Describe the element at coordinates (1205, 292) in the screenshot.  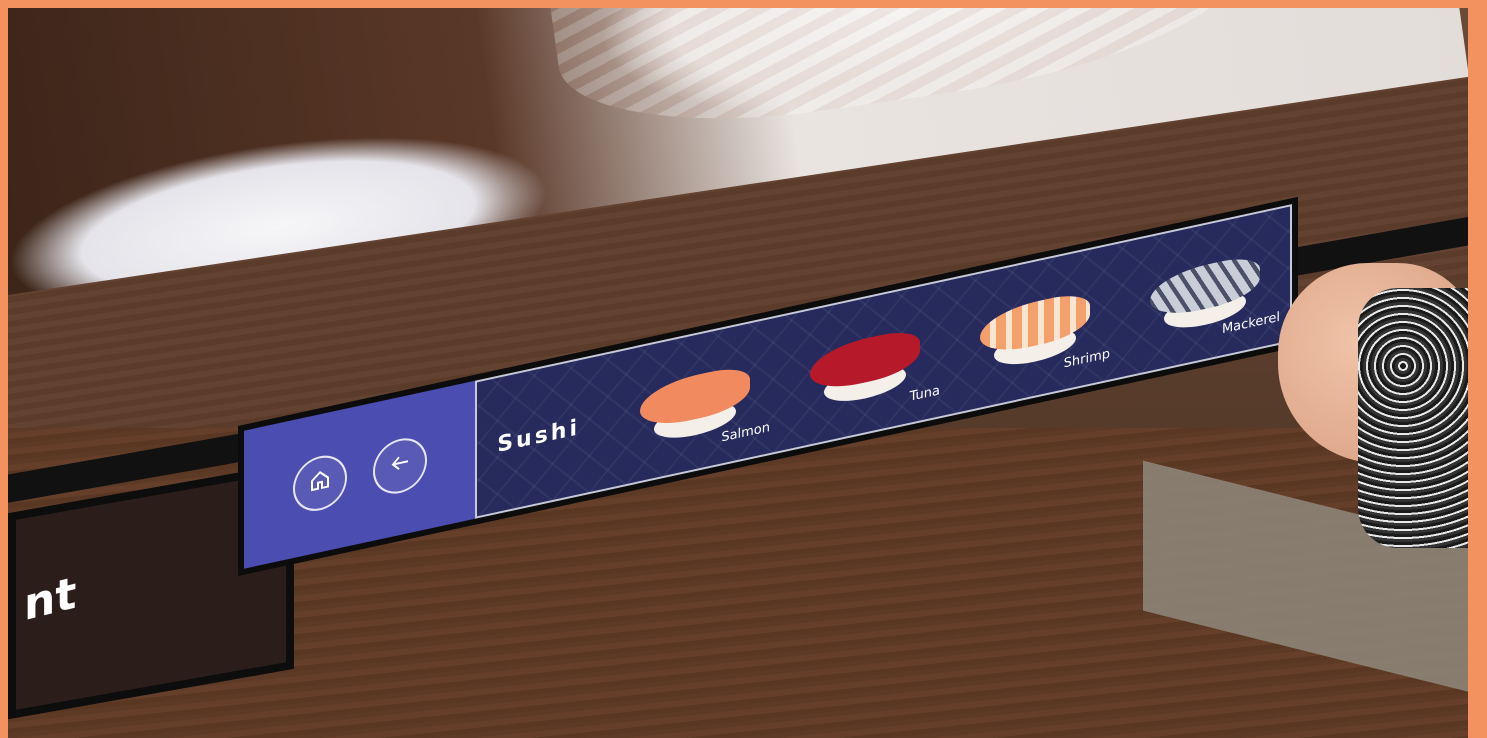
I see `menu-item-mackerel: Mackerel` at that location.